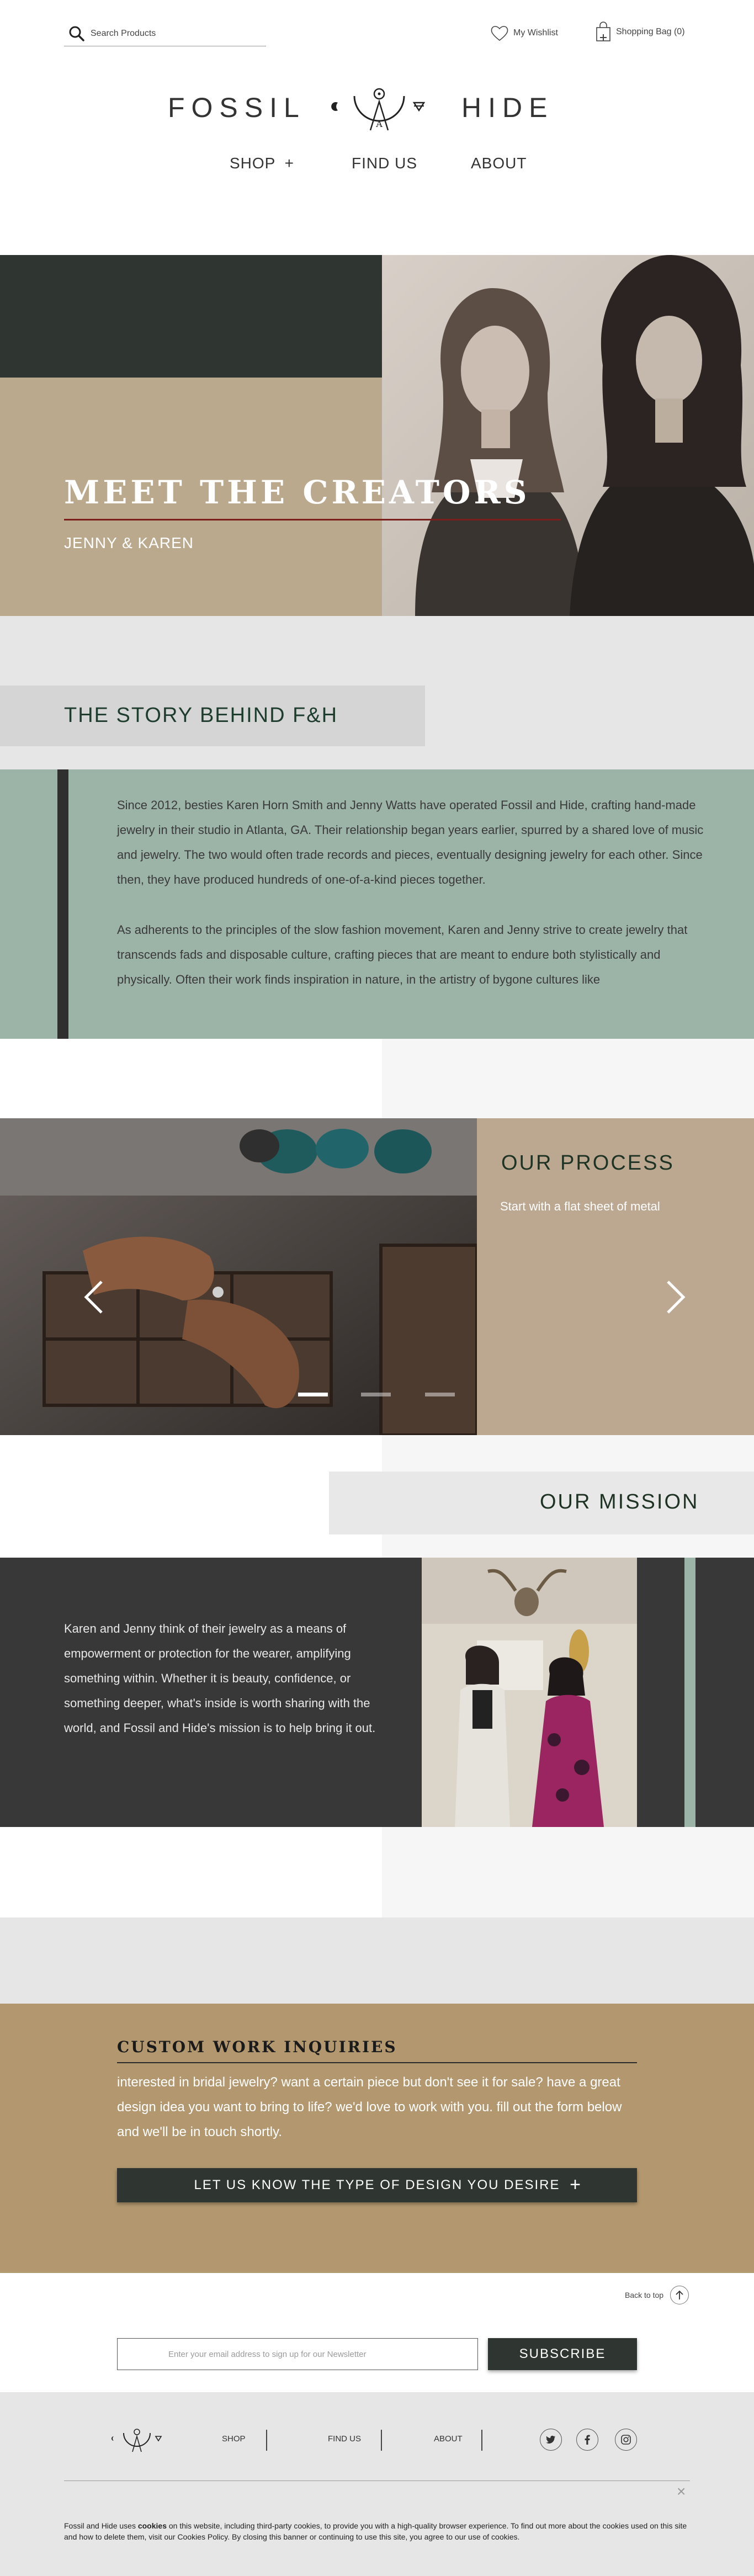 The height and width of the screenshot is (2576, 754). Describe the element at coordinates (385, 163) in the screenshot. I see `nav-find-us: FIND US` at that location.